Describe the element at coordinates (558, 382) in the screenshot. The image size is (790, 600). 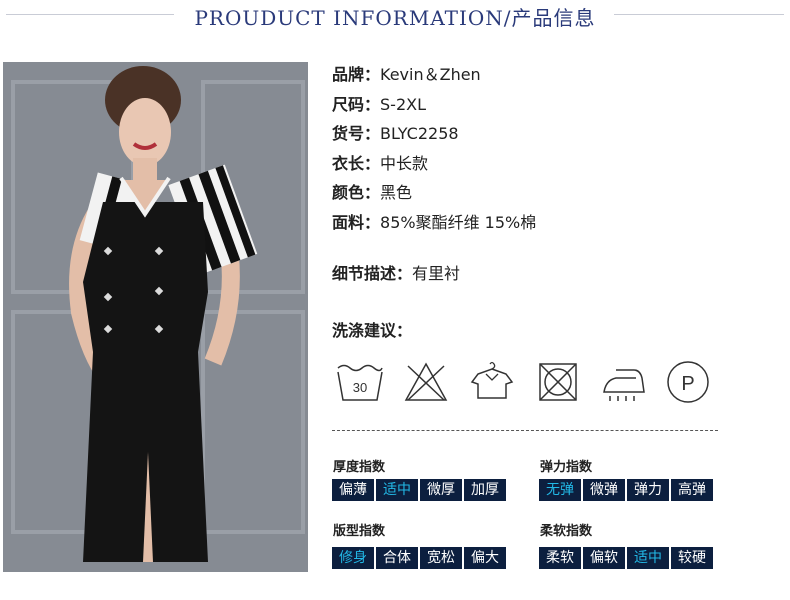
I see `no-tumble-dry-icon` at that location.